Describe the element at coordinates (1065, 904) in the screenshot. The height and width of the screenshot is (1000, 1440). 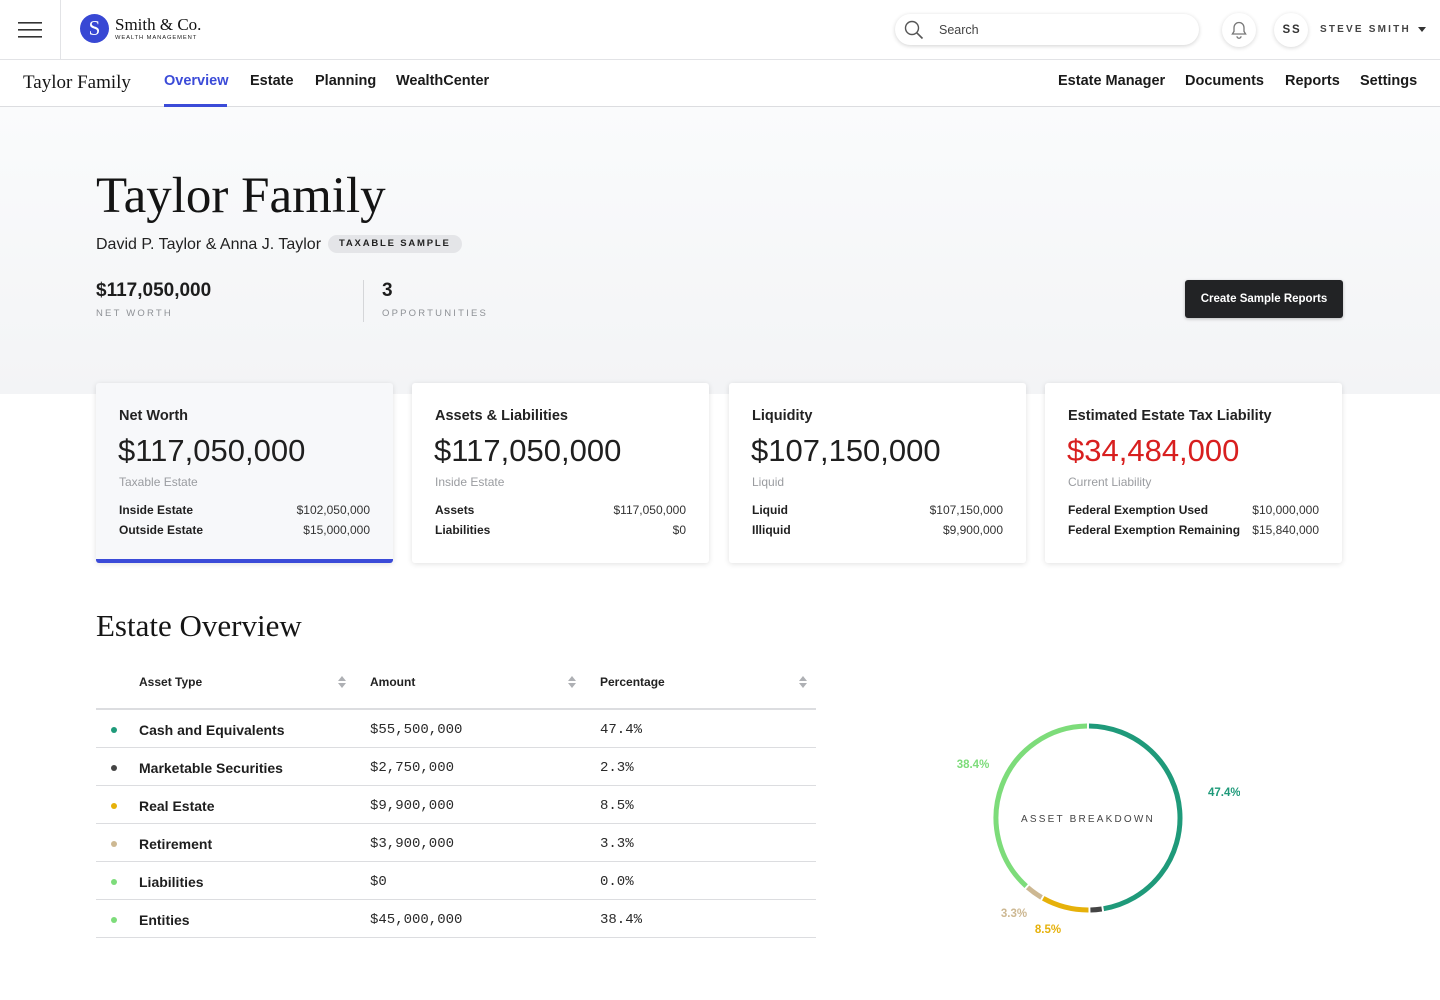
I see `donut-slice-real-estate` at that location.